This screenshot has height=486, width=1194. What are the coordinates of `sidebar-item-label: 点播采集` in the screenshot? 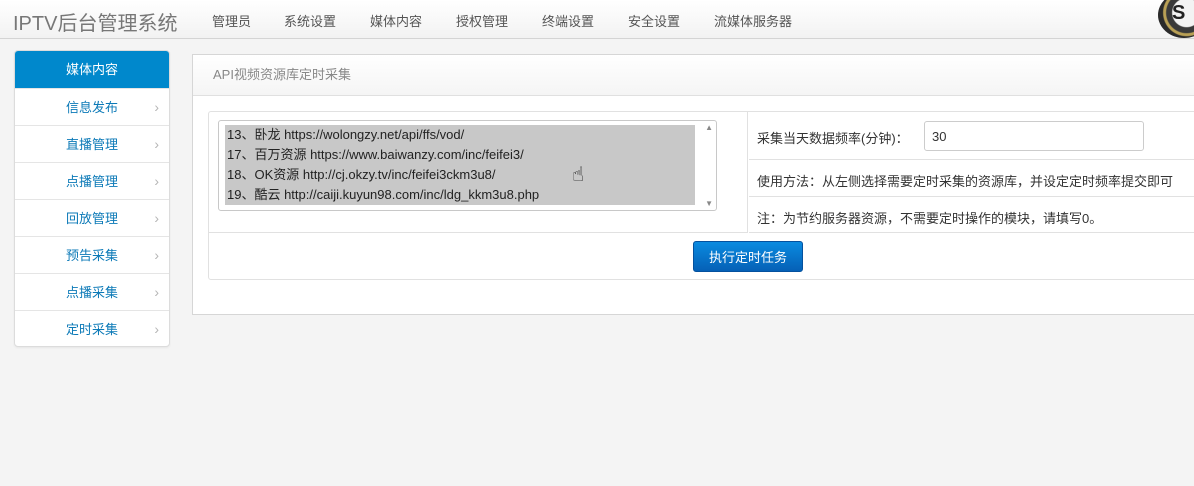 It's located at (91, 292).